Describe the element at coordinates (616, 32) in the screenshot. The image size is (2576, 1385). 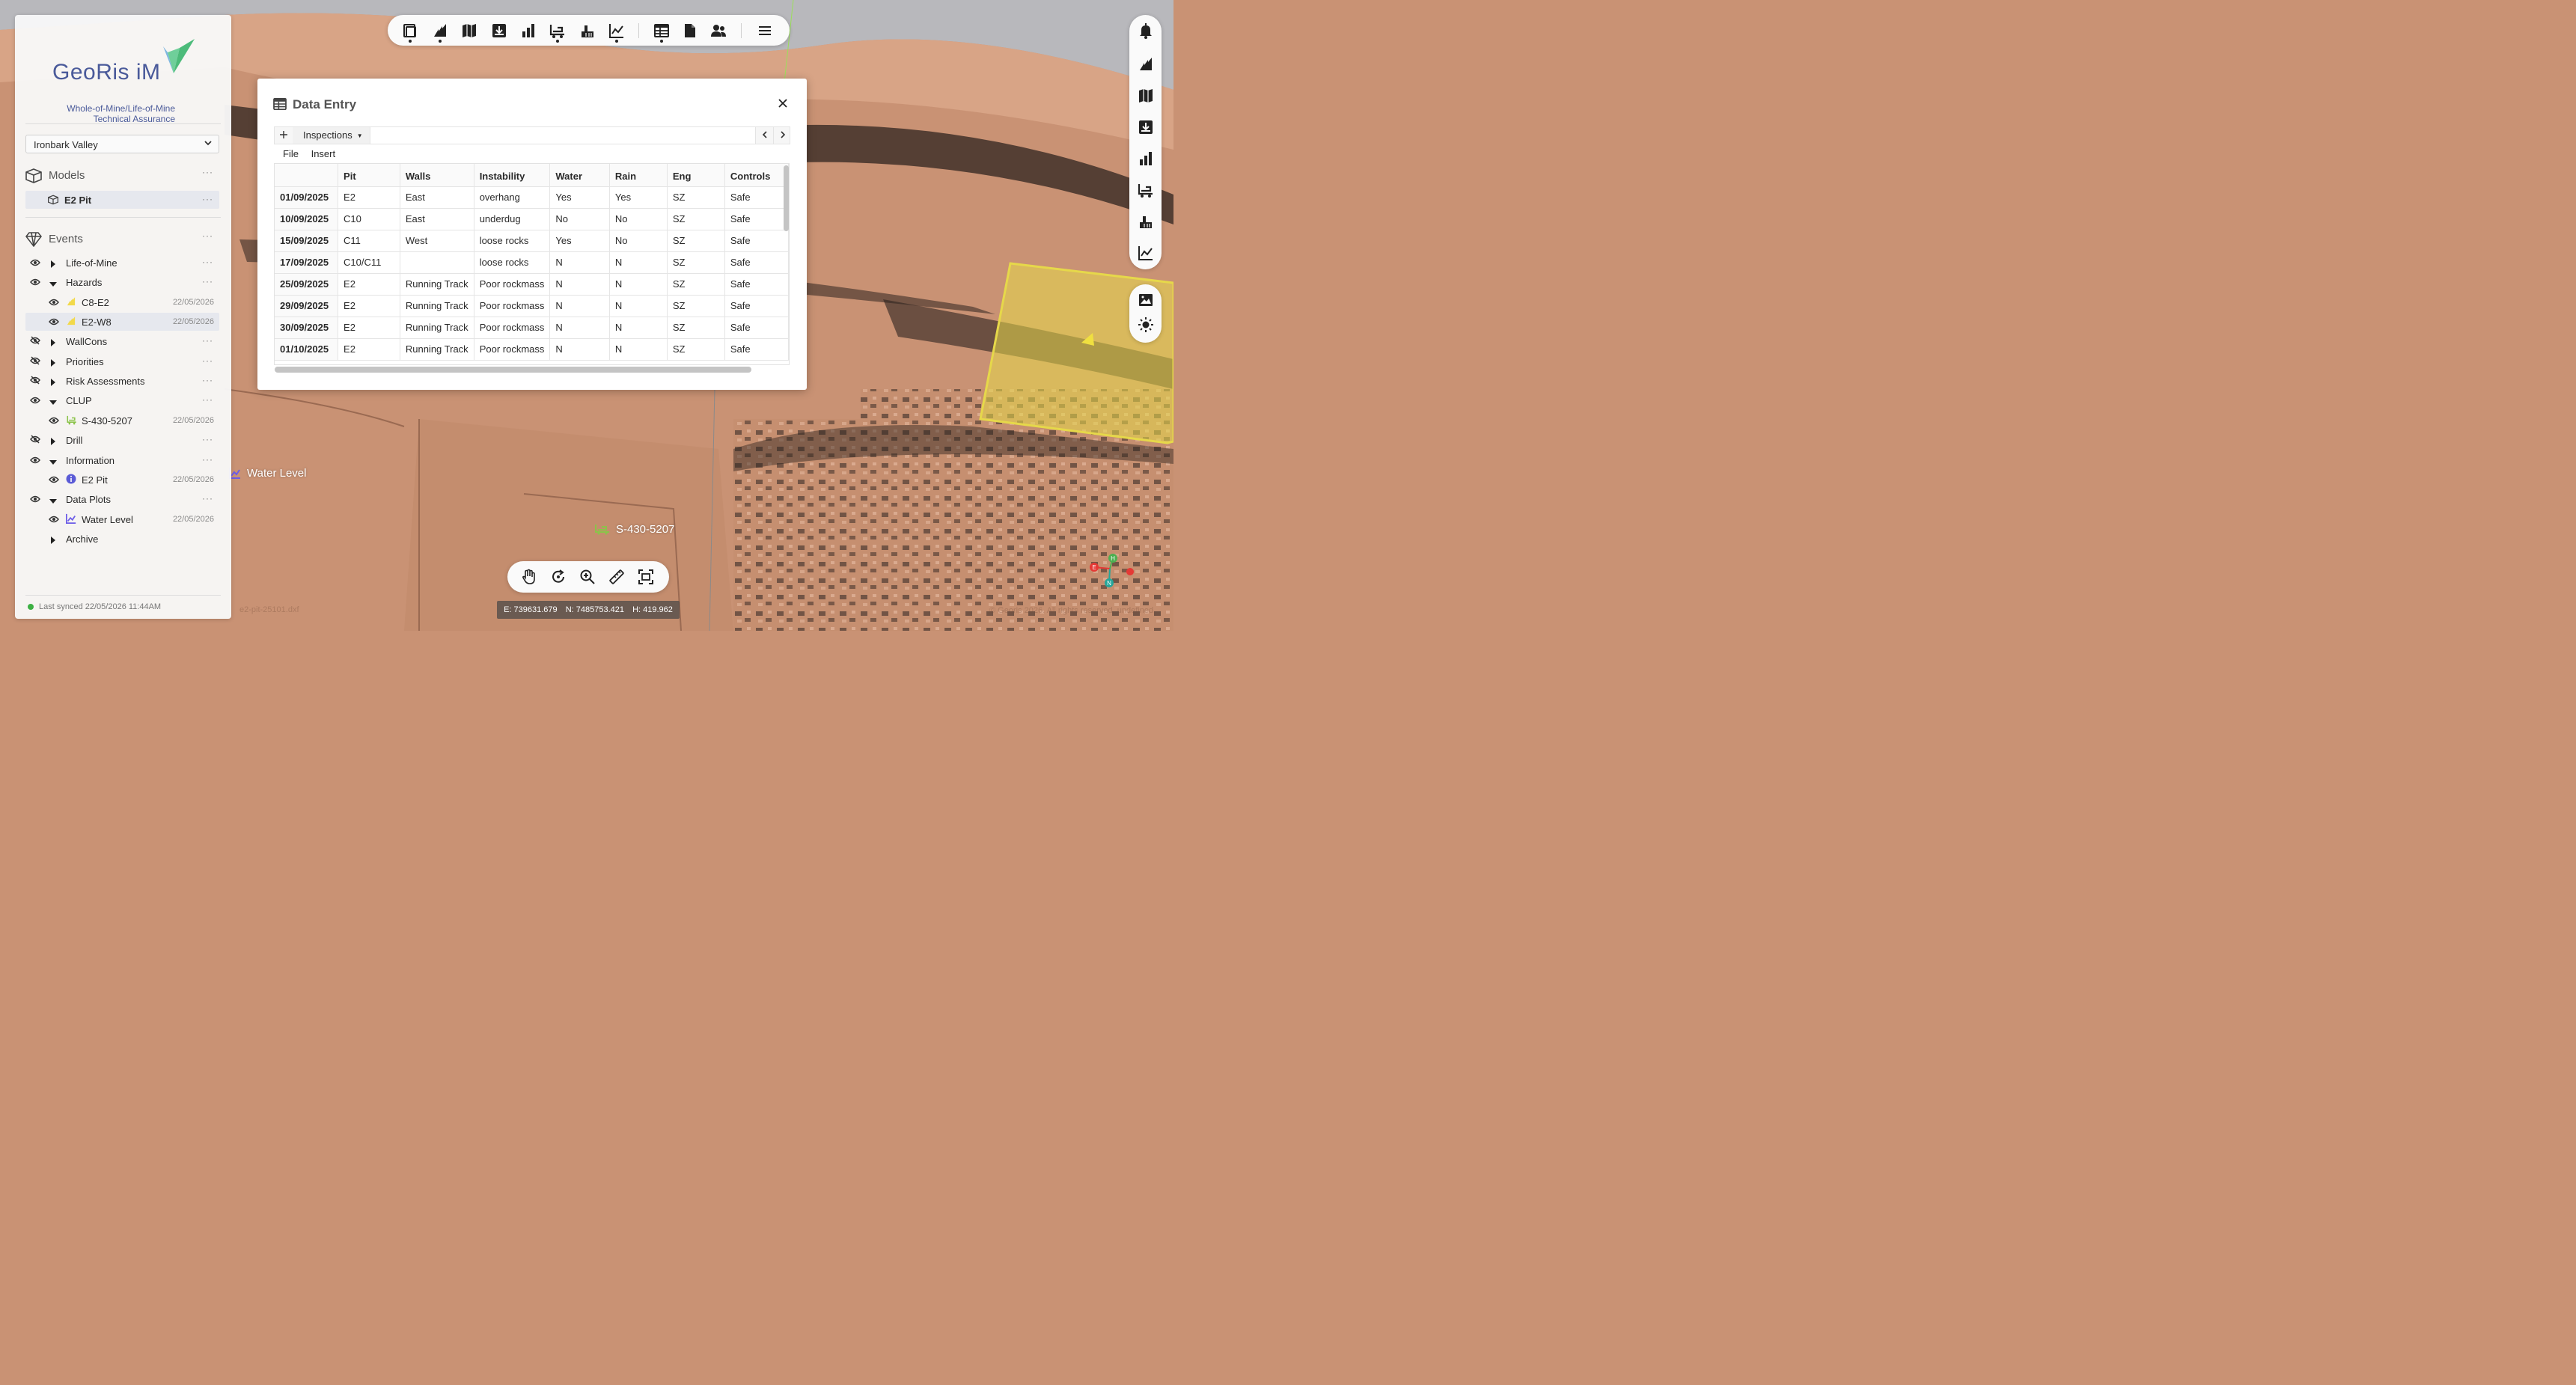
I see `line-chart-button` at that location.